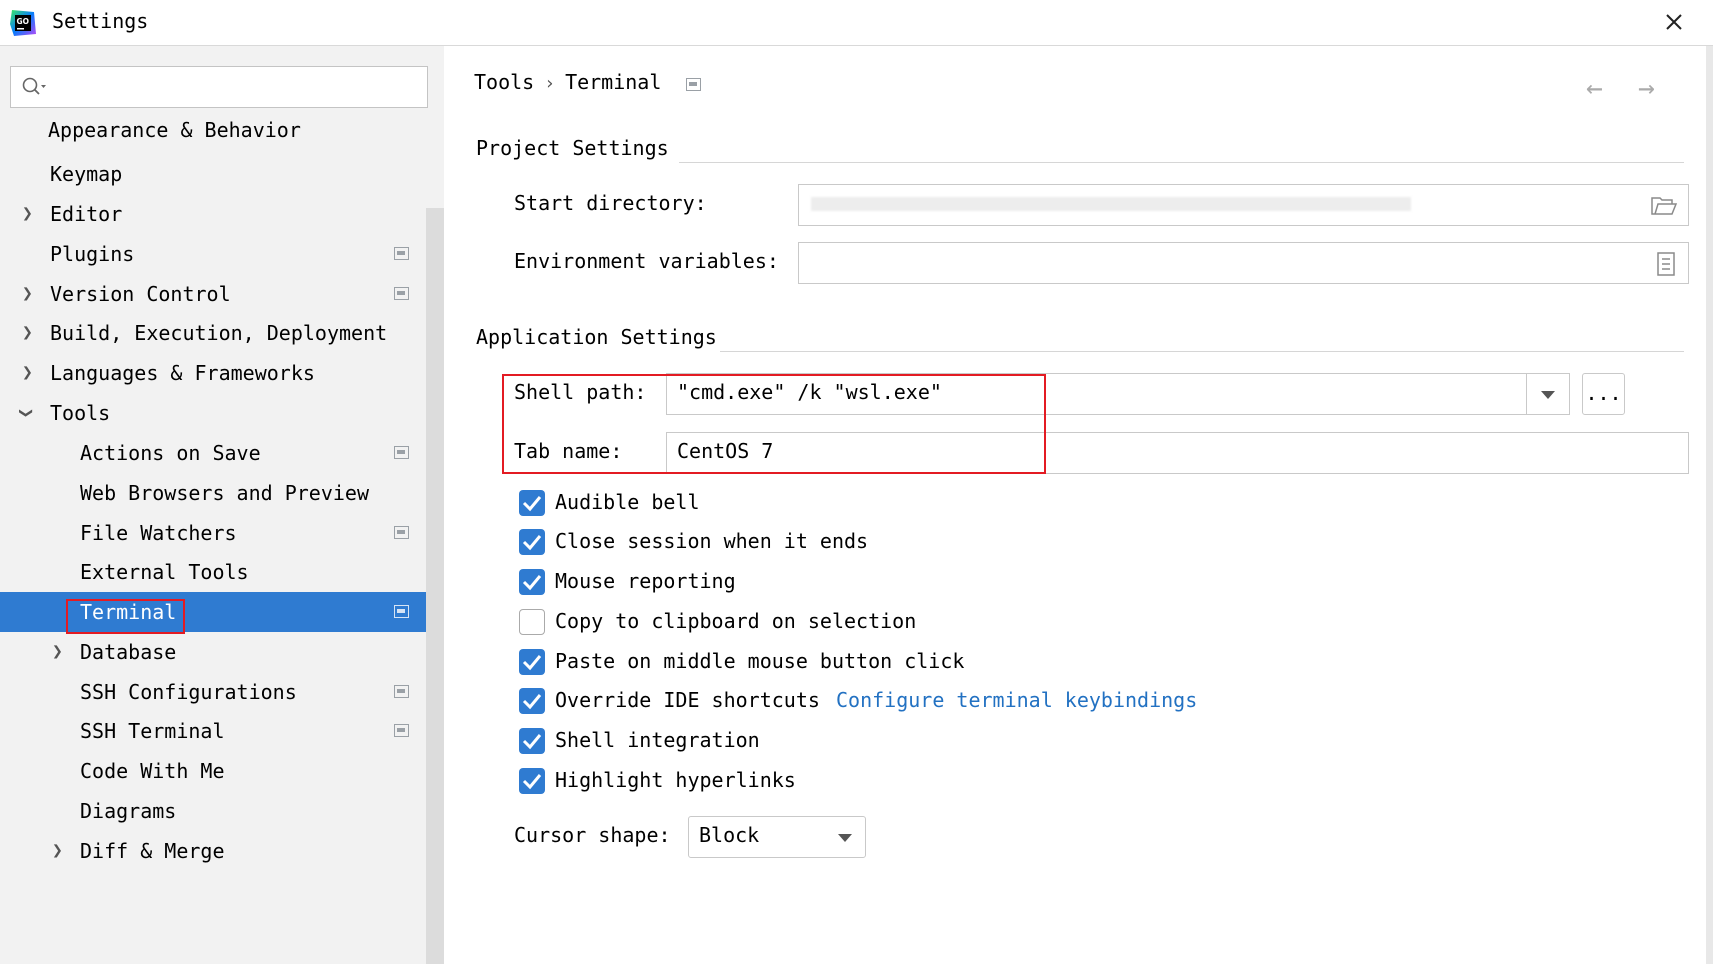 The image size is (1713, 964). Describe the element at coordinates (532, 701) in the screenshot. I see `checkbox-override-ide-shortcuts` at that location.